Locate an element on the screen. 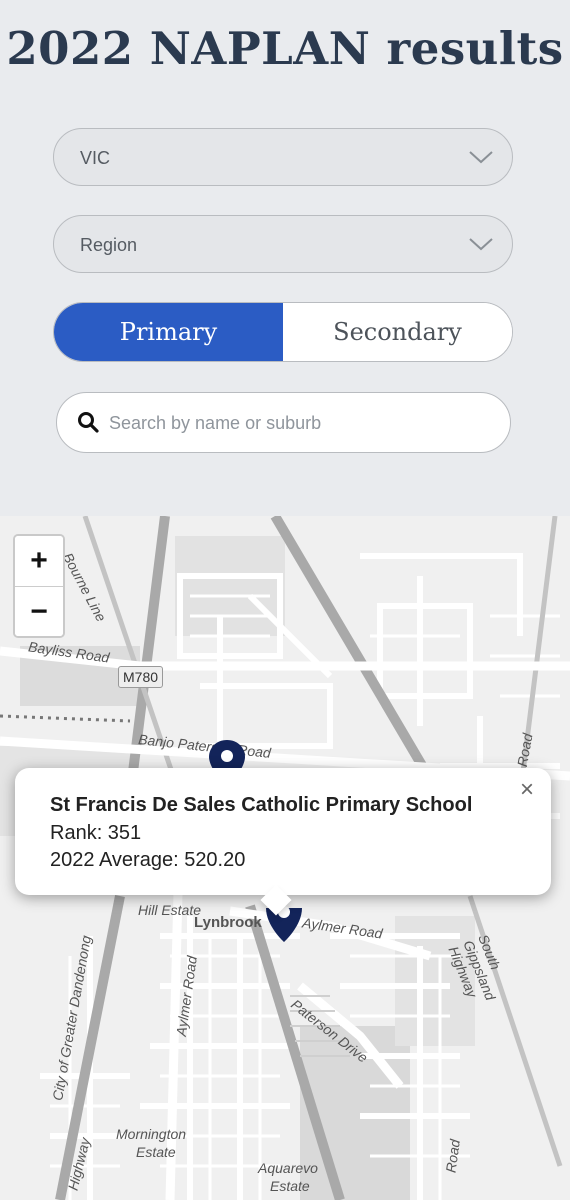 Image resolution: width=570 pixels, height=1200 pixels. search-input is located at coordinates (299, 423).